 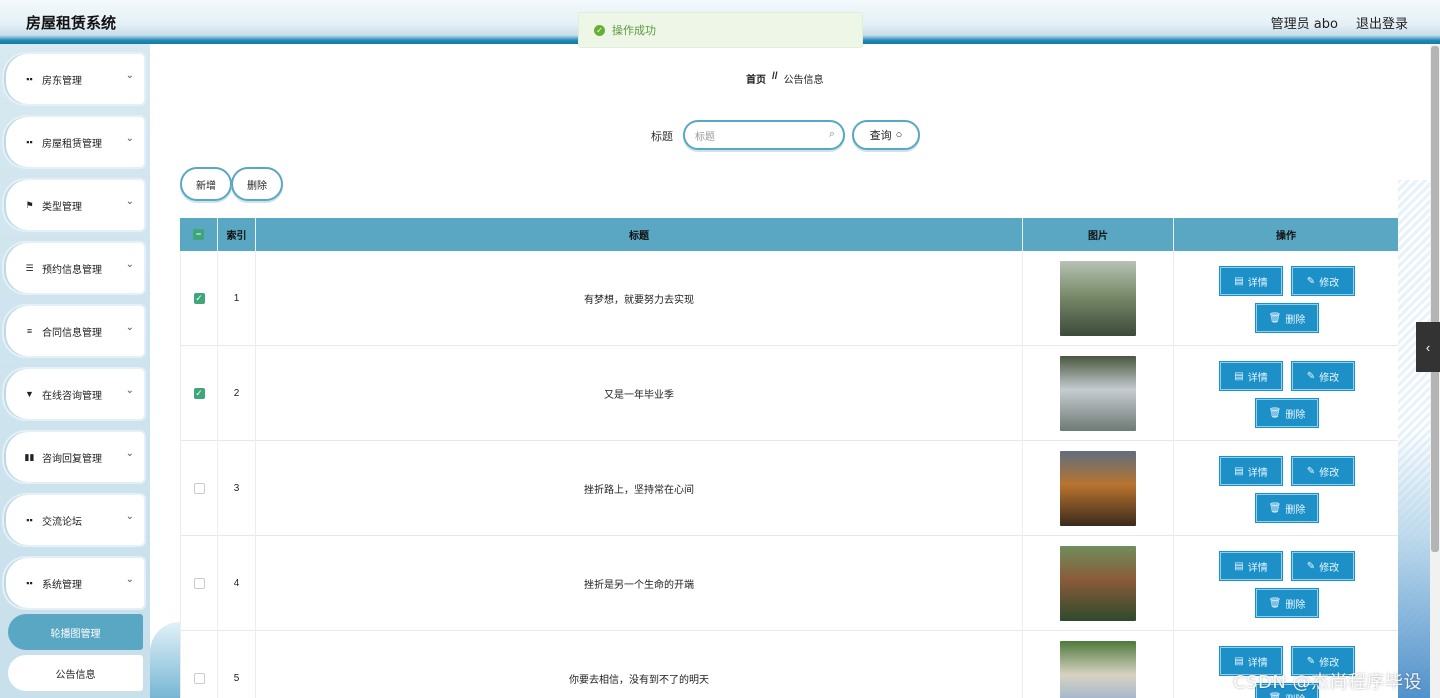 What do you see at coordinates (634, 31) in the screenshot?
I see `toast-message: 操作成功` at bounding box center [634, 31].